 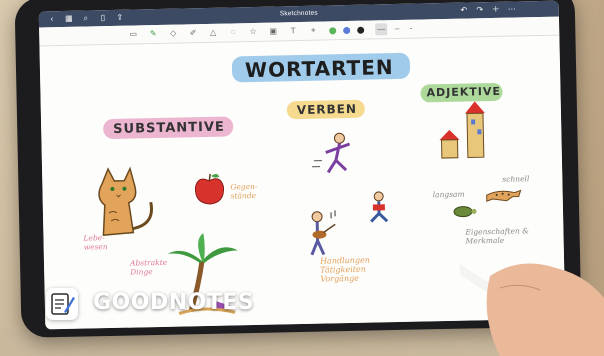 What do you see at coordinates (411, 29) in the screenshot?
I see `stroke-thin-icon: -` at bounding box center [411, 29].